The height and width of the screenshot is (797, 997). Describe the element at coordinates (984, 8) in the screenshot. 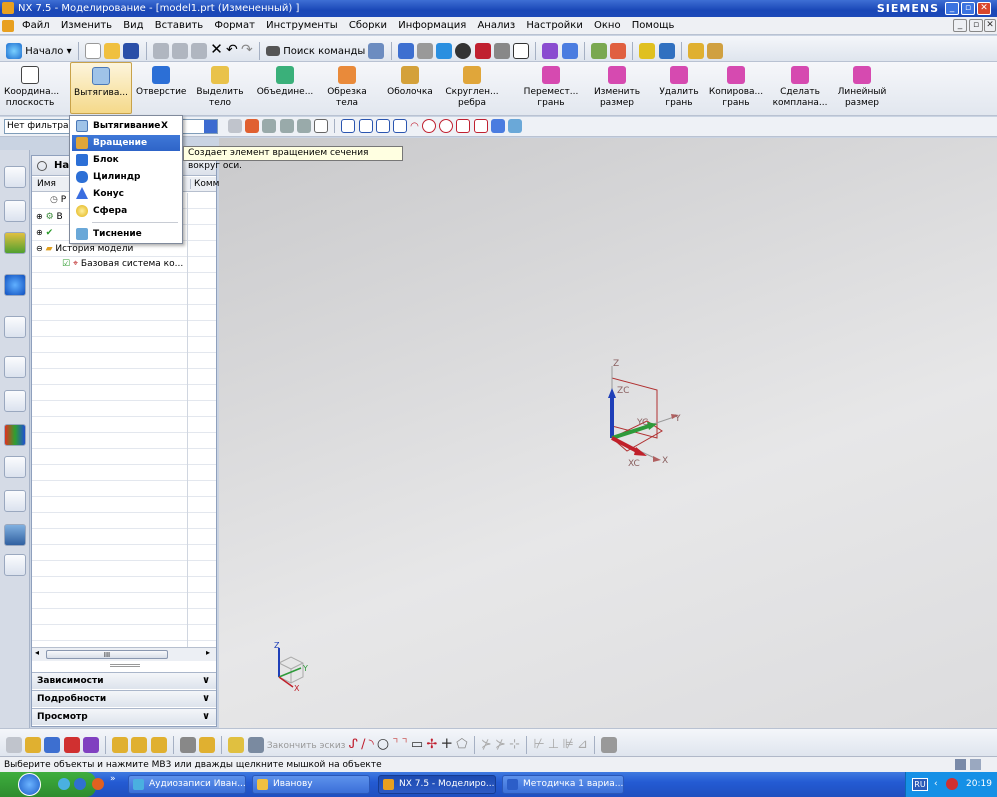

I see `close-button: ✕` at that location.